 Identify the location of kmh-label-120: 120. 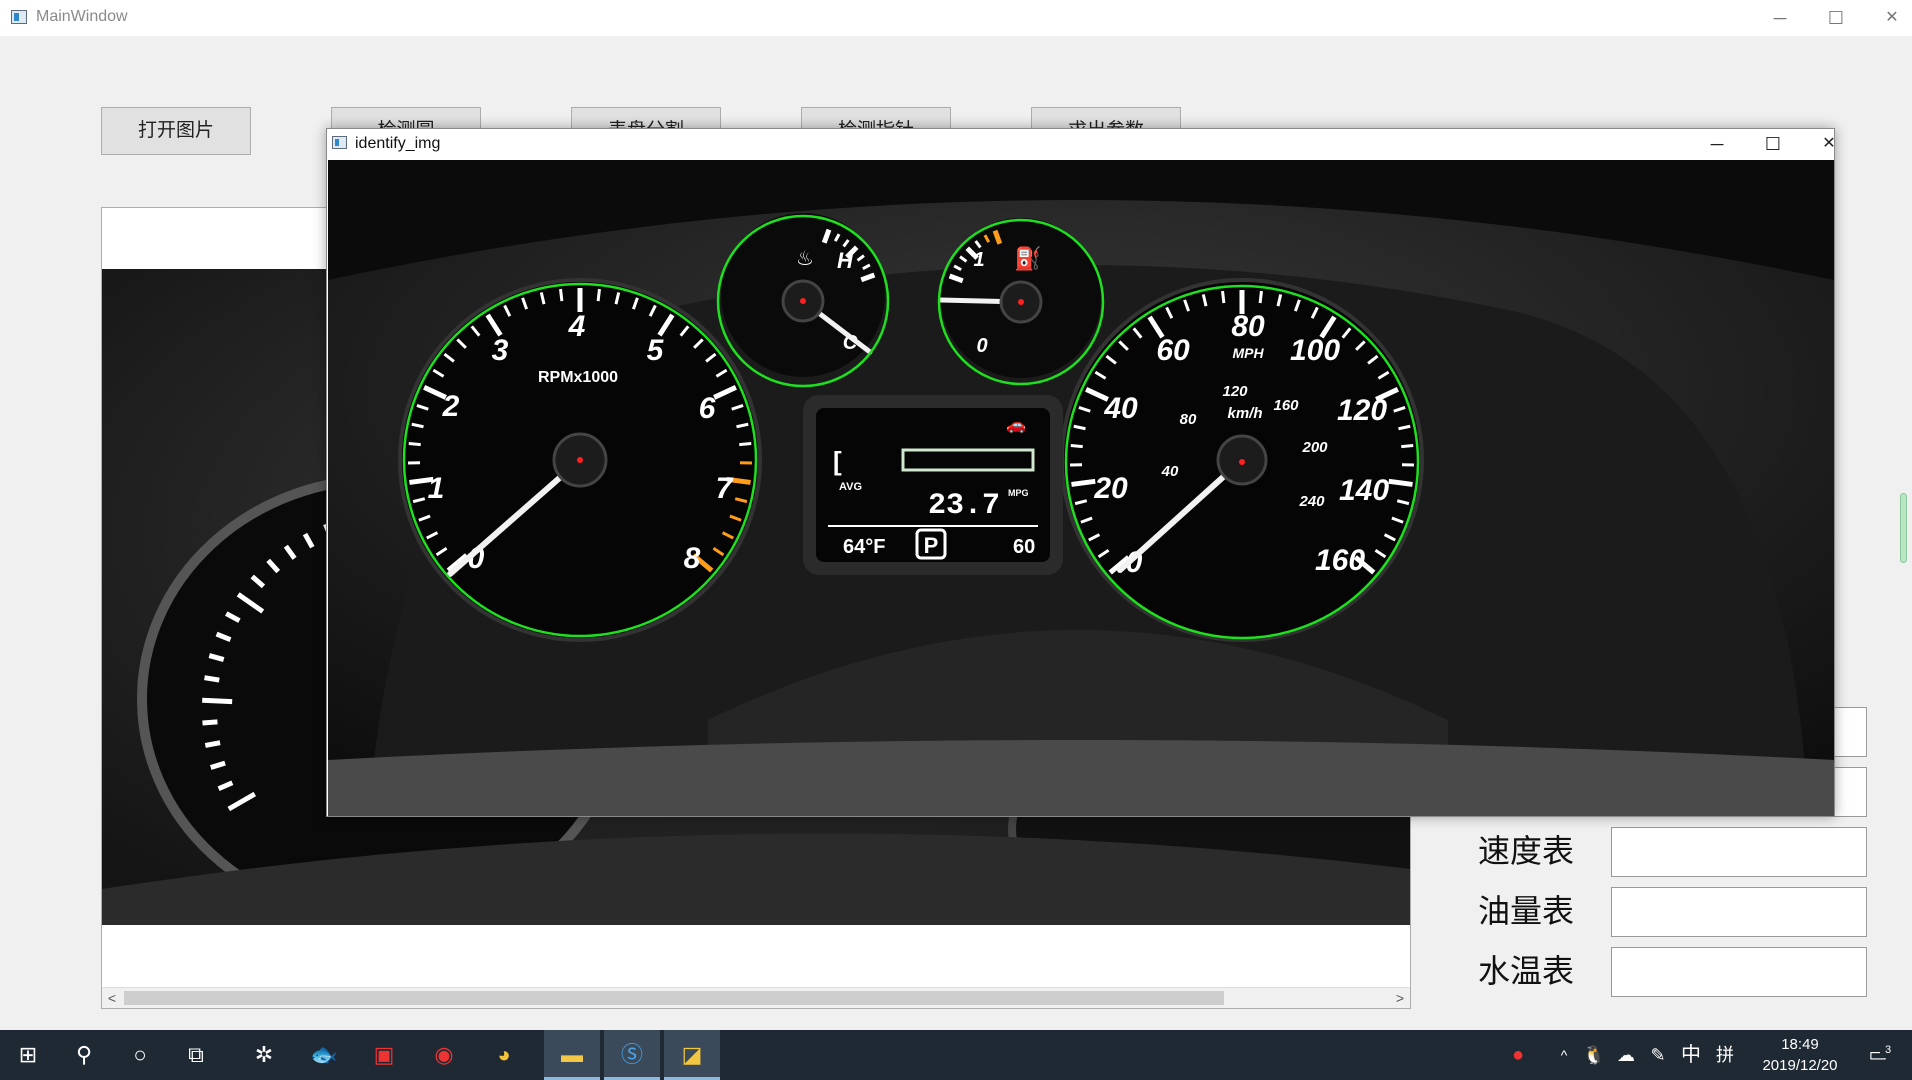
(1235, 391).